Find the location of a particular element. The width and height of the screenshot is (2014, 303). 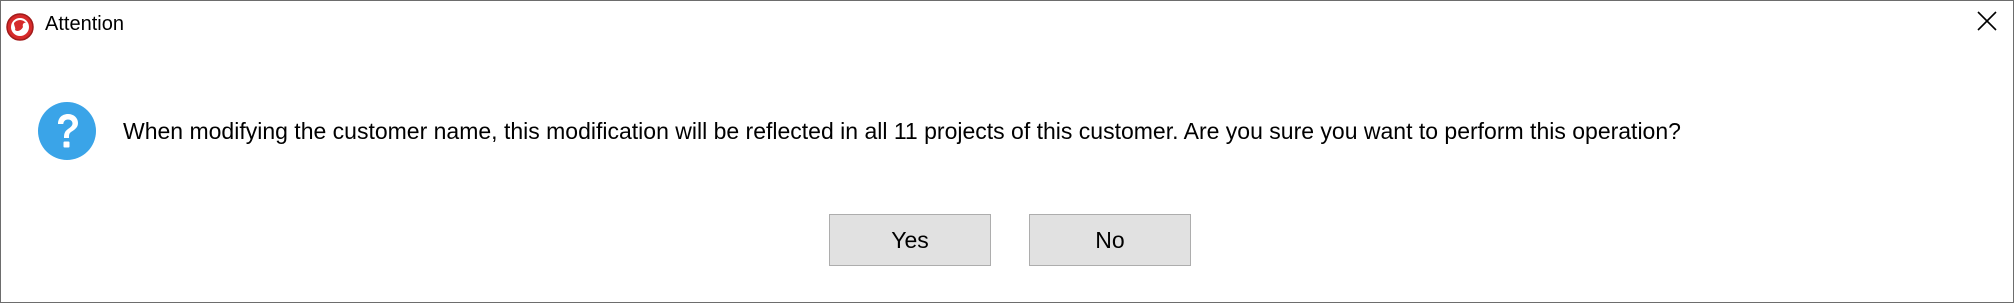

close-icon is located at coordinates (1987, 23).